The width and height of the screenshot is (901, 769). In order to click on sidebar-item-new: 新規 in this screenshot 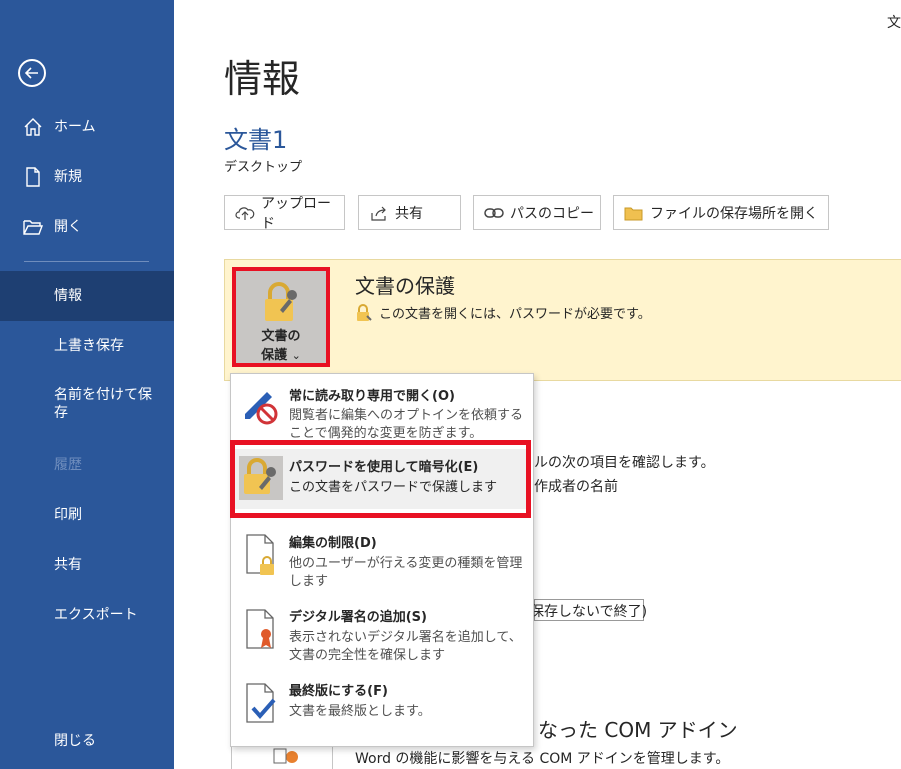, I will do `click(87, 177)`.